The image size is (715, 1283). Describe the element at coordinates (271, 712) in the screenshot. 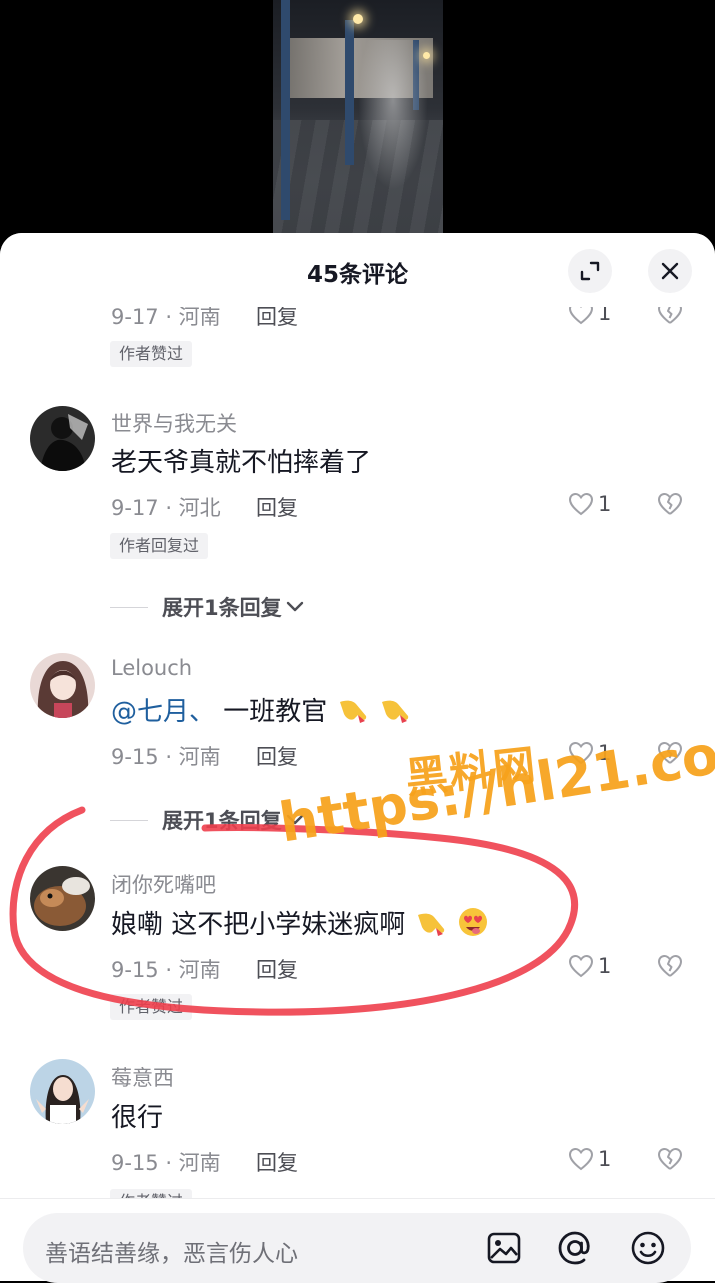

I see `comment-text-body: 一班教官` at that location.